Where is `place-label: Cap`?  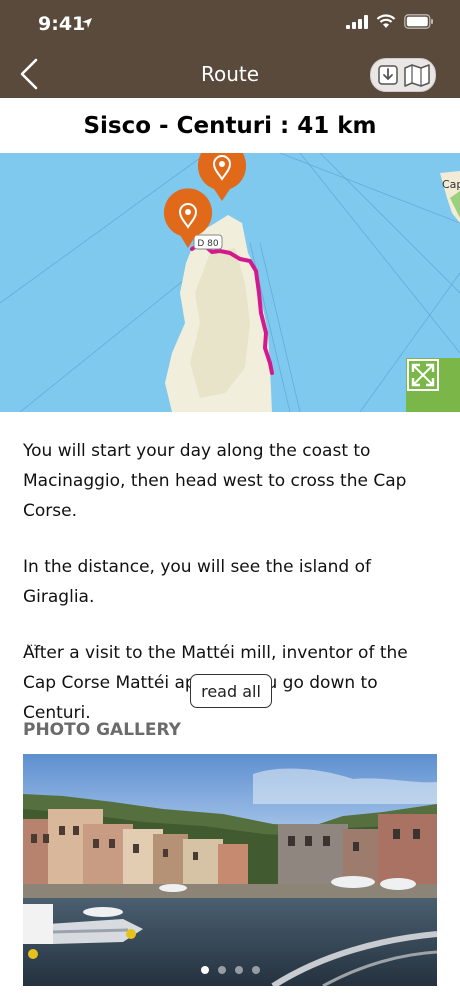
place-label: Cap is located at coordinates (451, 184).